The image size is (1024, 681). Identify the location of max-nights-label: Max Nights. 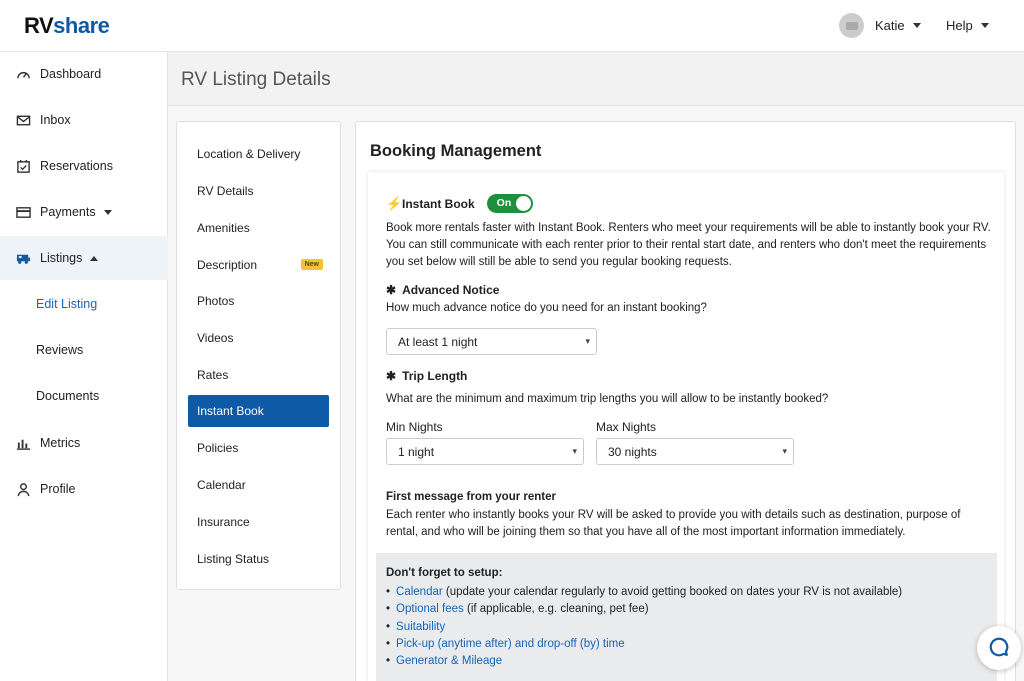
(626, 427).